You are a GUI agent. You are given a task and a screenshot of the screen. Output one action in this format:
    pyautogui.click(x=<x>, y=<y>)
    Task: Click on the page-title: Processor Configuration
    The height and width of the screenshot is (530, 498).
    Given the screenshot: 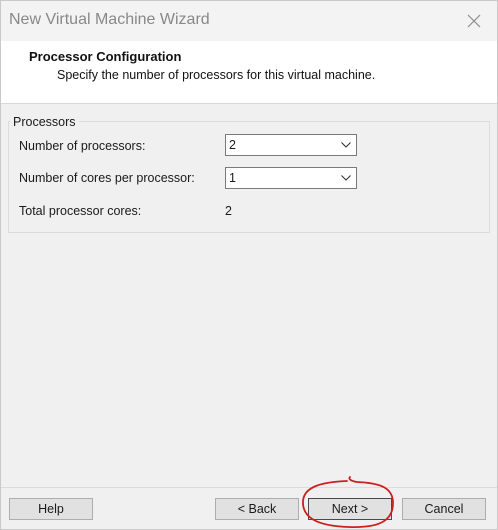 What is the action you would take?
    pyautogui.click(x=105, y=56)
    